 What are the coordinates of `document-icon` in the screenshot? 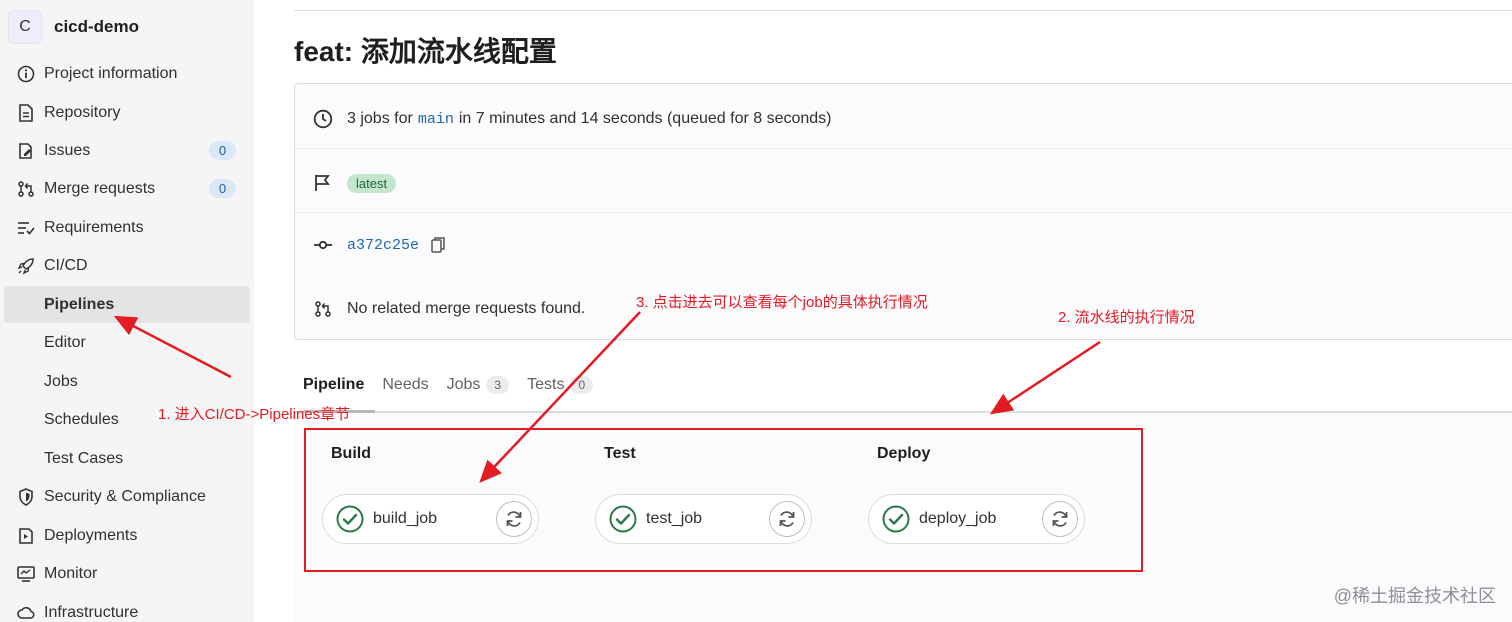 It's located at (26, 113).